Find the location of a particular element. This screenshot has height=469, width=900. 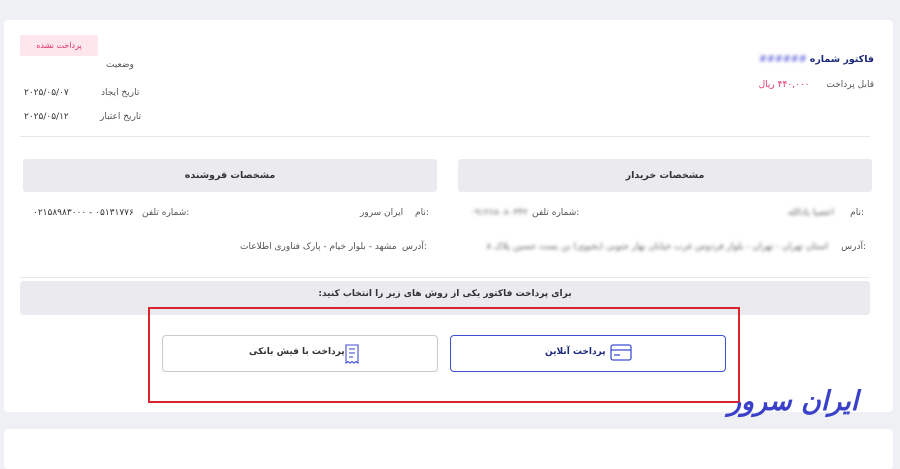

invoice-number: ###### is located at coordinates (782, 59).